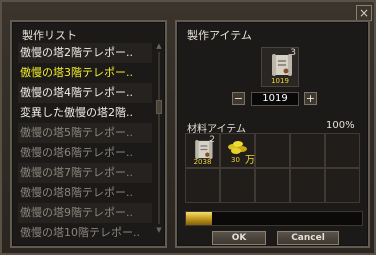  What do you see at coordinates (49, 35) in the screenshot?
I see `craft-list-title: 製作リスト` at bounding box center [49, 35].